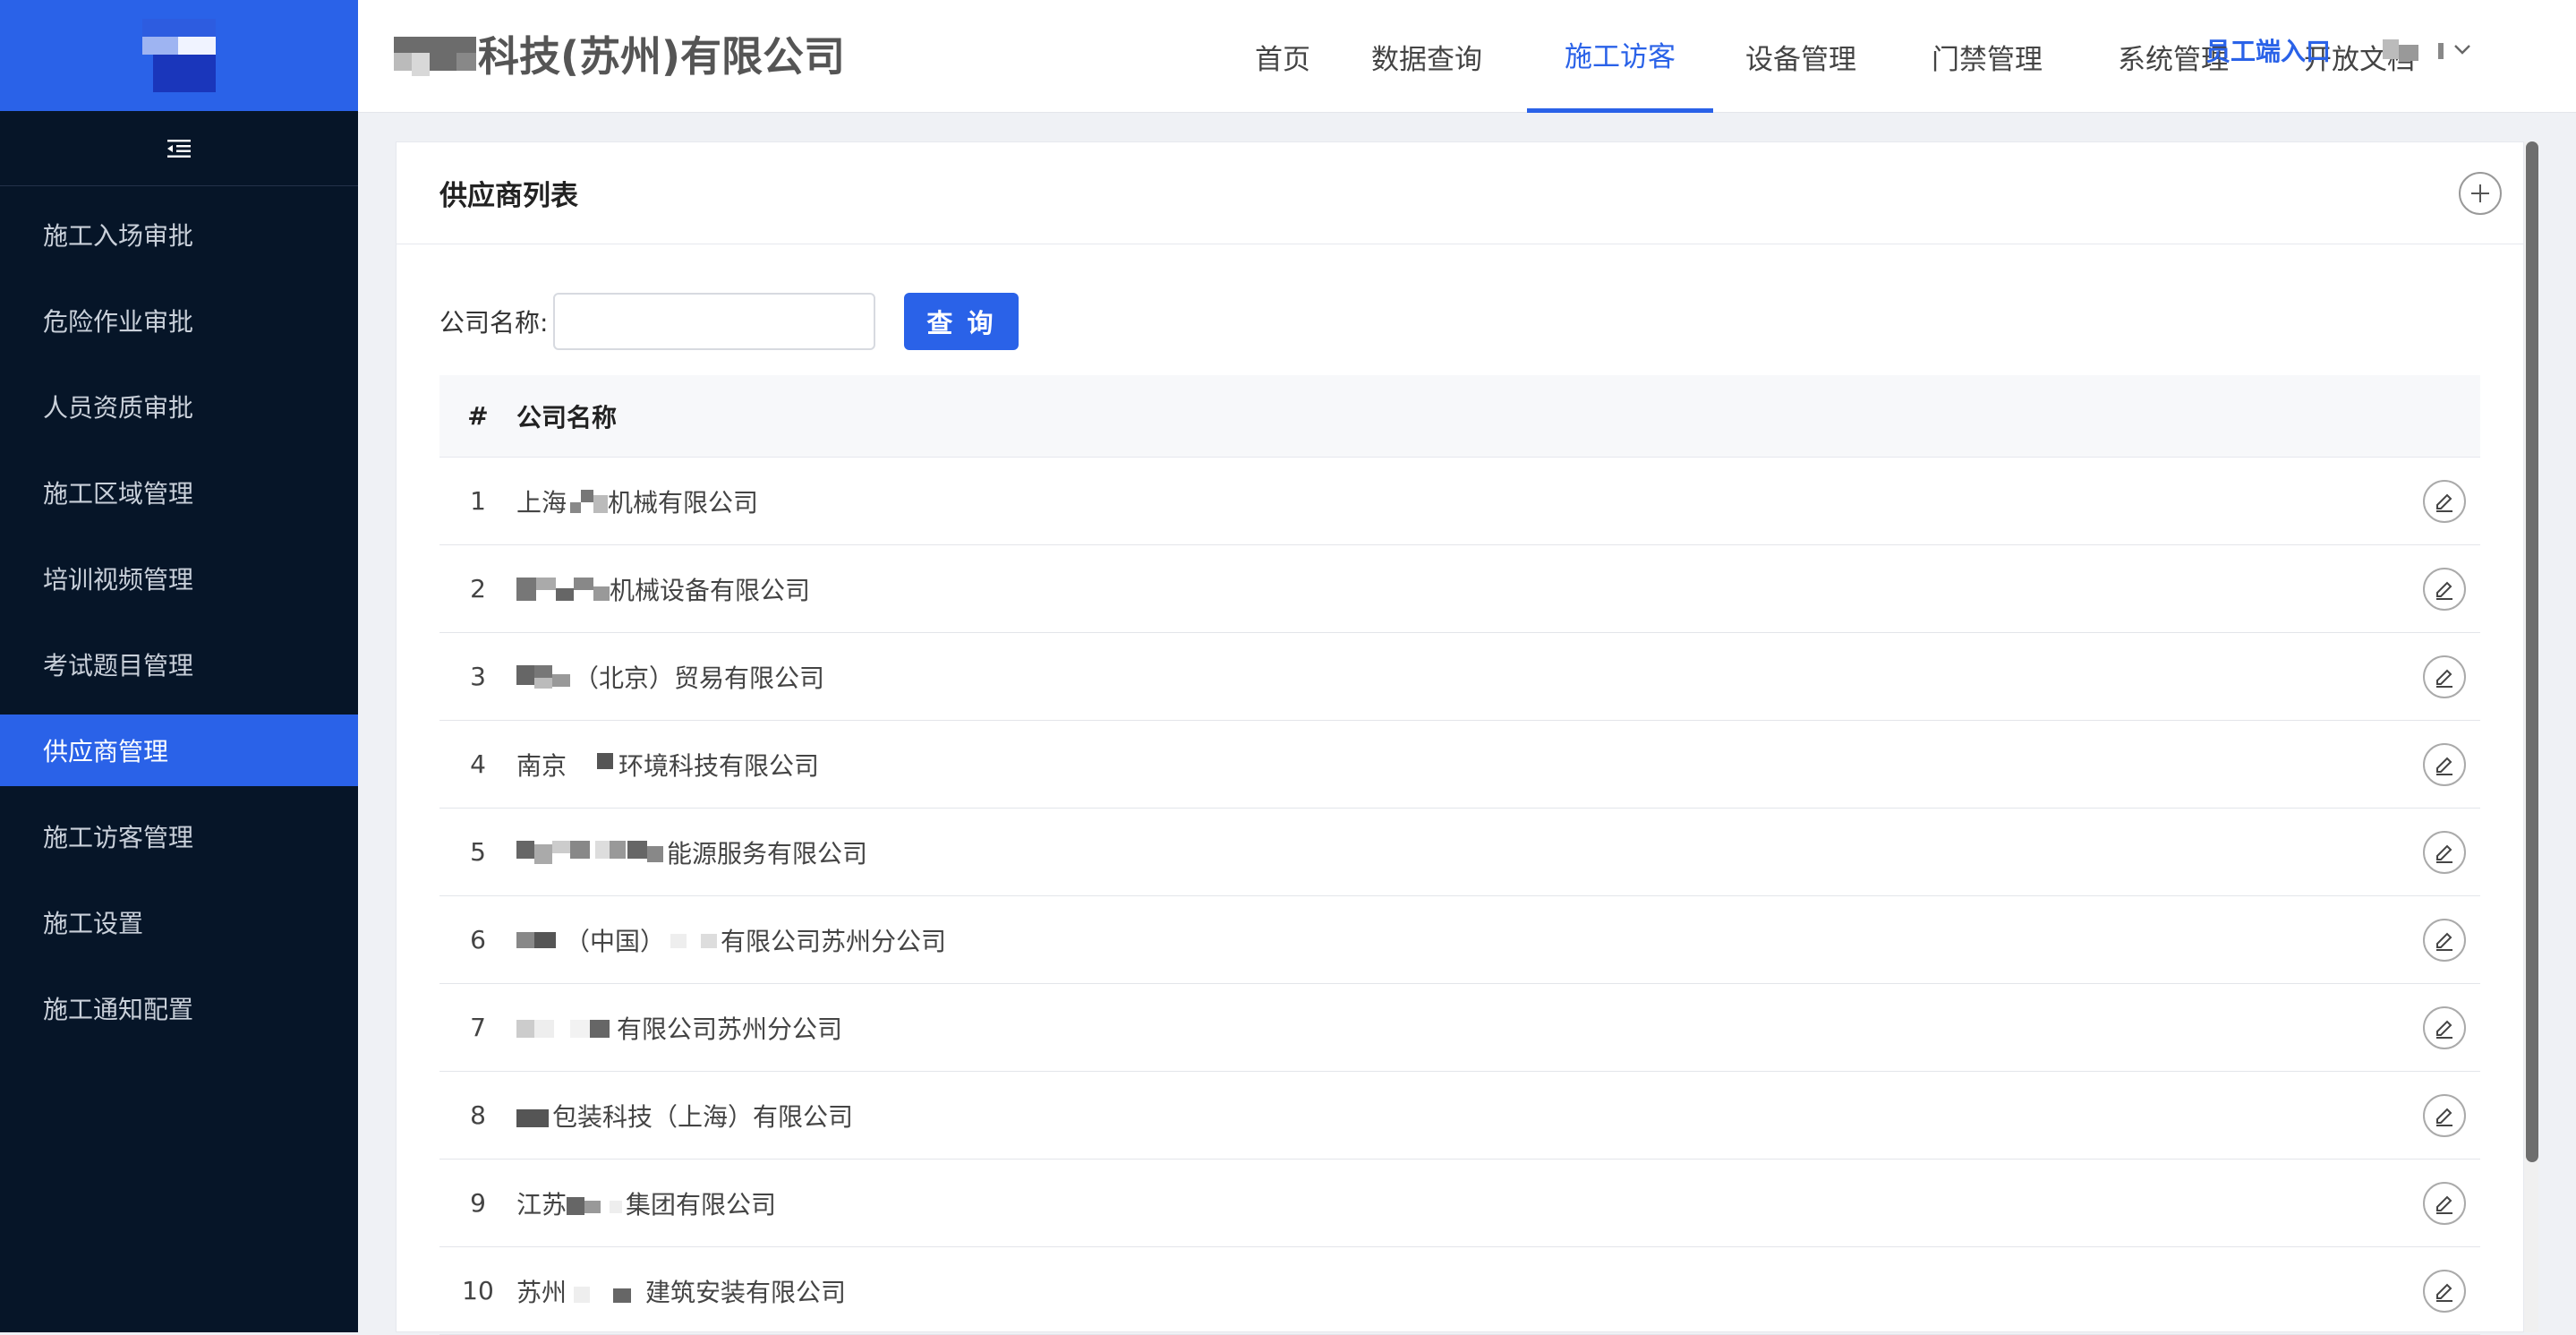 Image resolution: width=2576 pixels, height=1335 pixels. What do you see at coordinates (179, 55) in the screenshot?
I see `company-logo` at bounding box center [179, 55].